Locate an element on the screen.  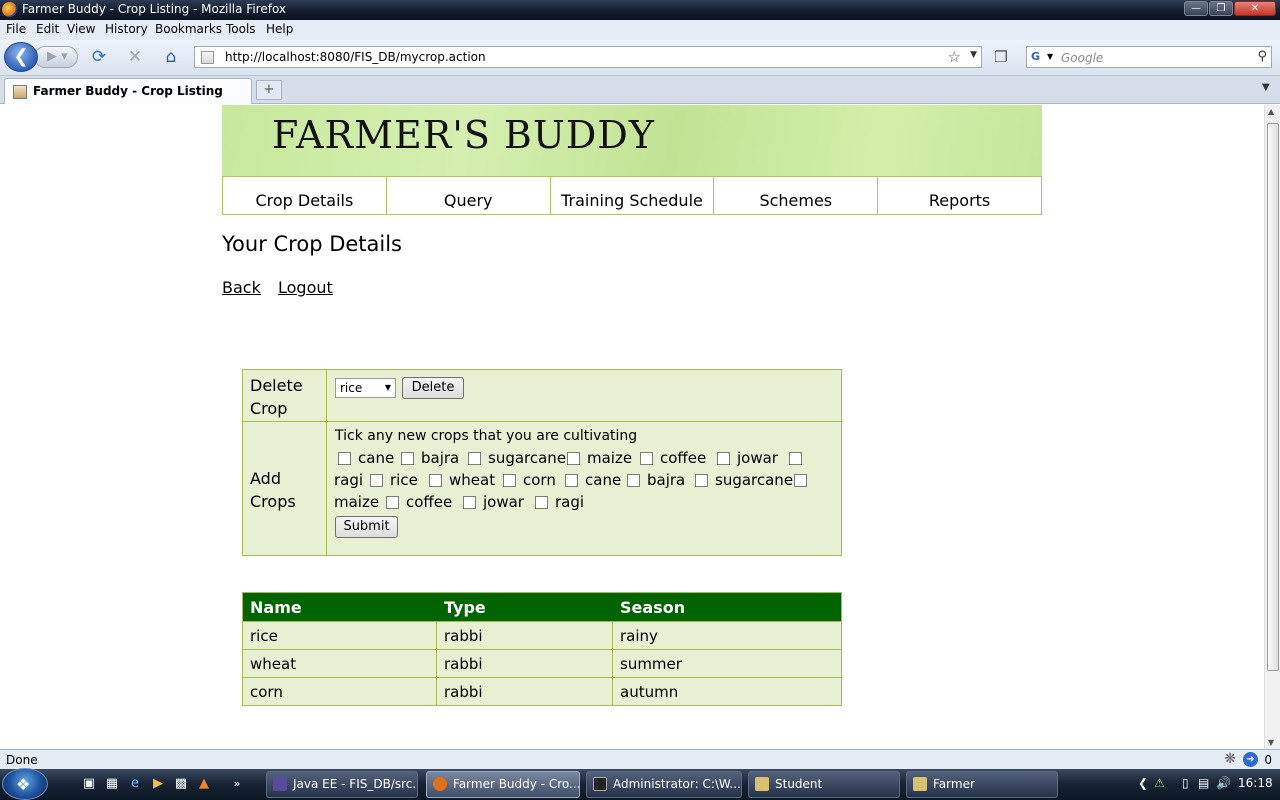
scroll-up-icon: ▲ is located at coordinates (1271, 111).